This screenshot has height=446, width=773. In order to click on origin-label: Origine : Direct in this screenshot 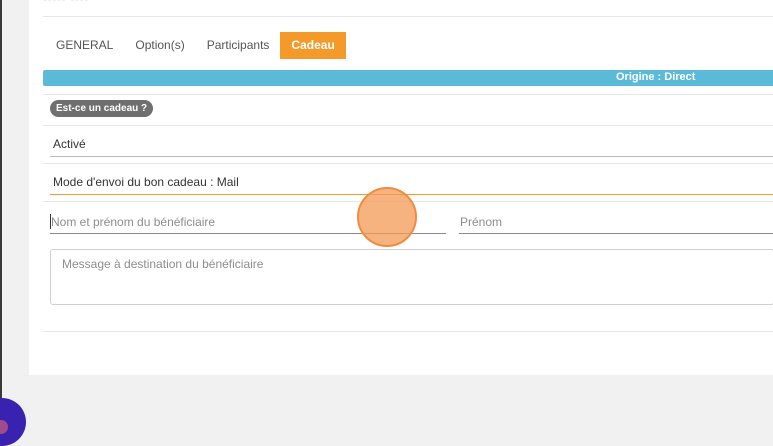, I will do `click(656, 77)`.